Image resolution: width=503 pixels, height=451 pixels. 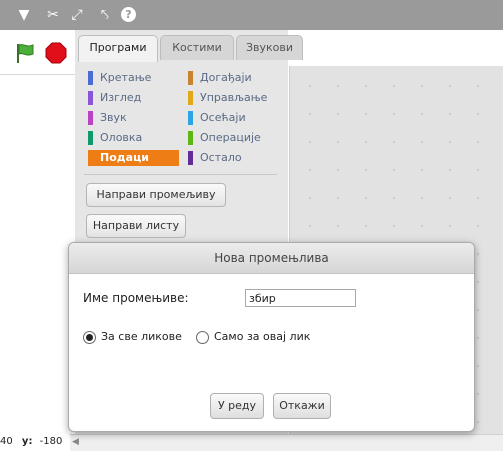 What do you see at coordinates (38, 240) in the screenshot?
I see `stage-panel` at bounding box center [38, 240].